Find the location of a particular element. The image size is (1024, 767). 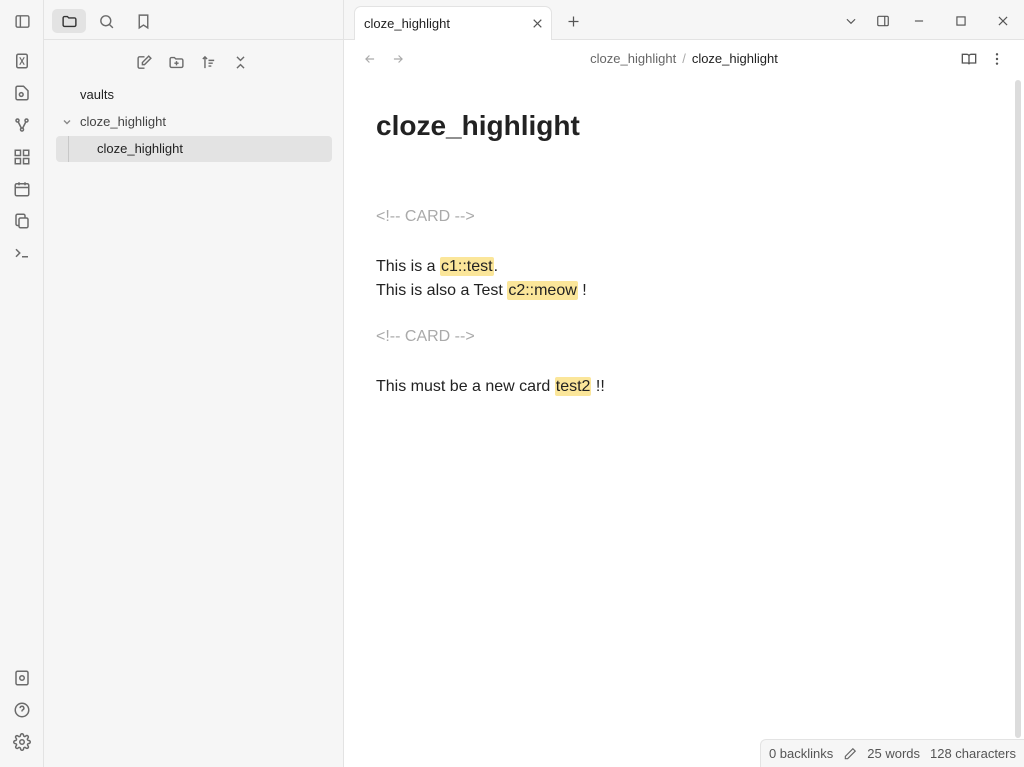

character-count: 128 characters is located at coordinates (973, 753).